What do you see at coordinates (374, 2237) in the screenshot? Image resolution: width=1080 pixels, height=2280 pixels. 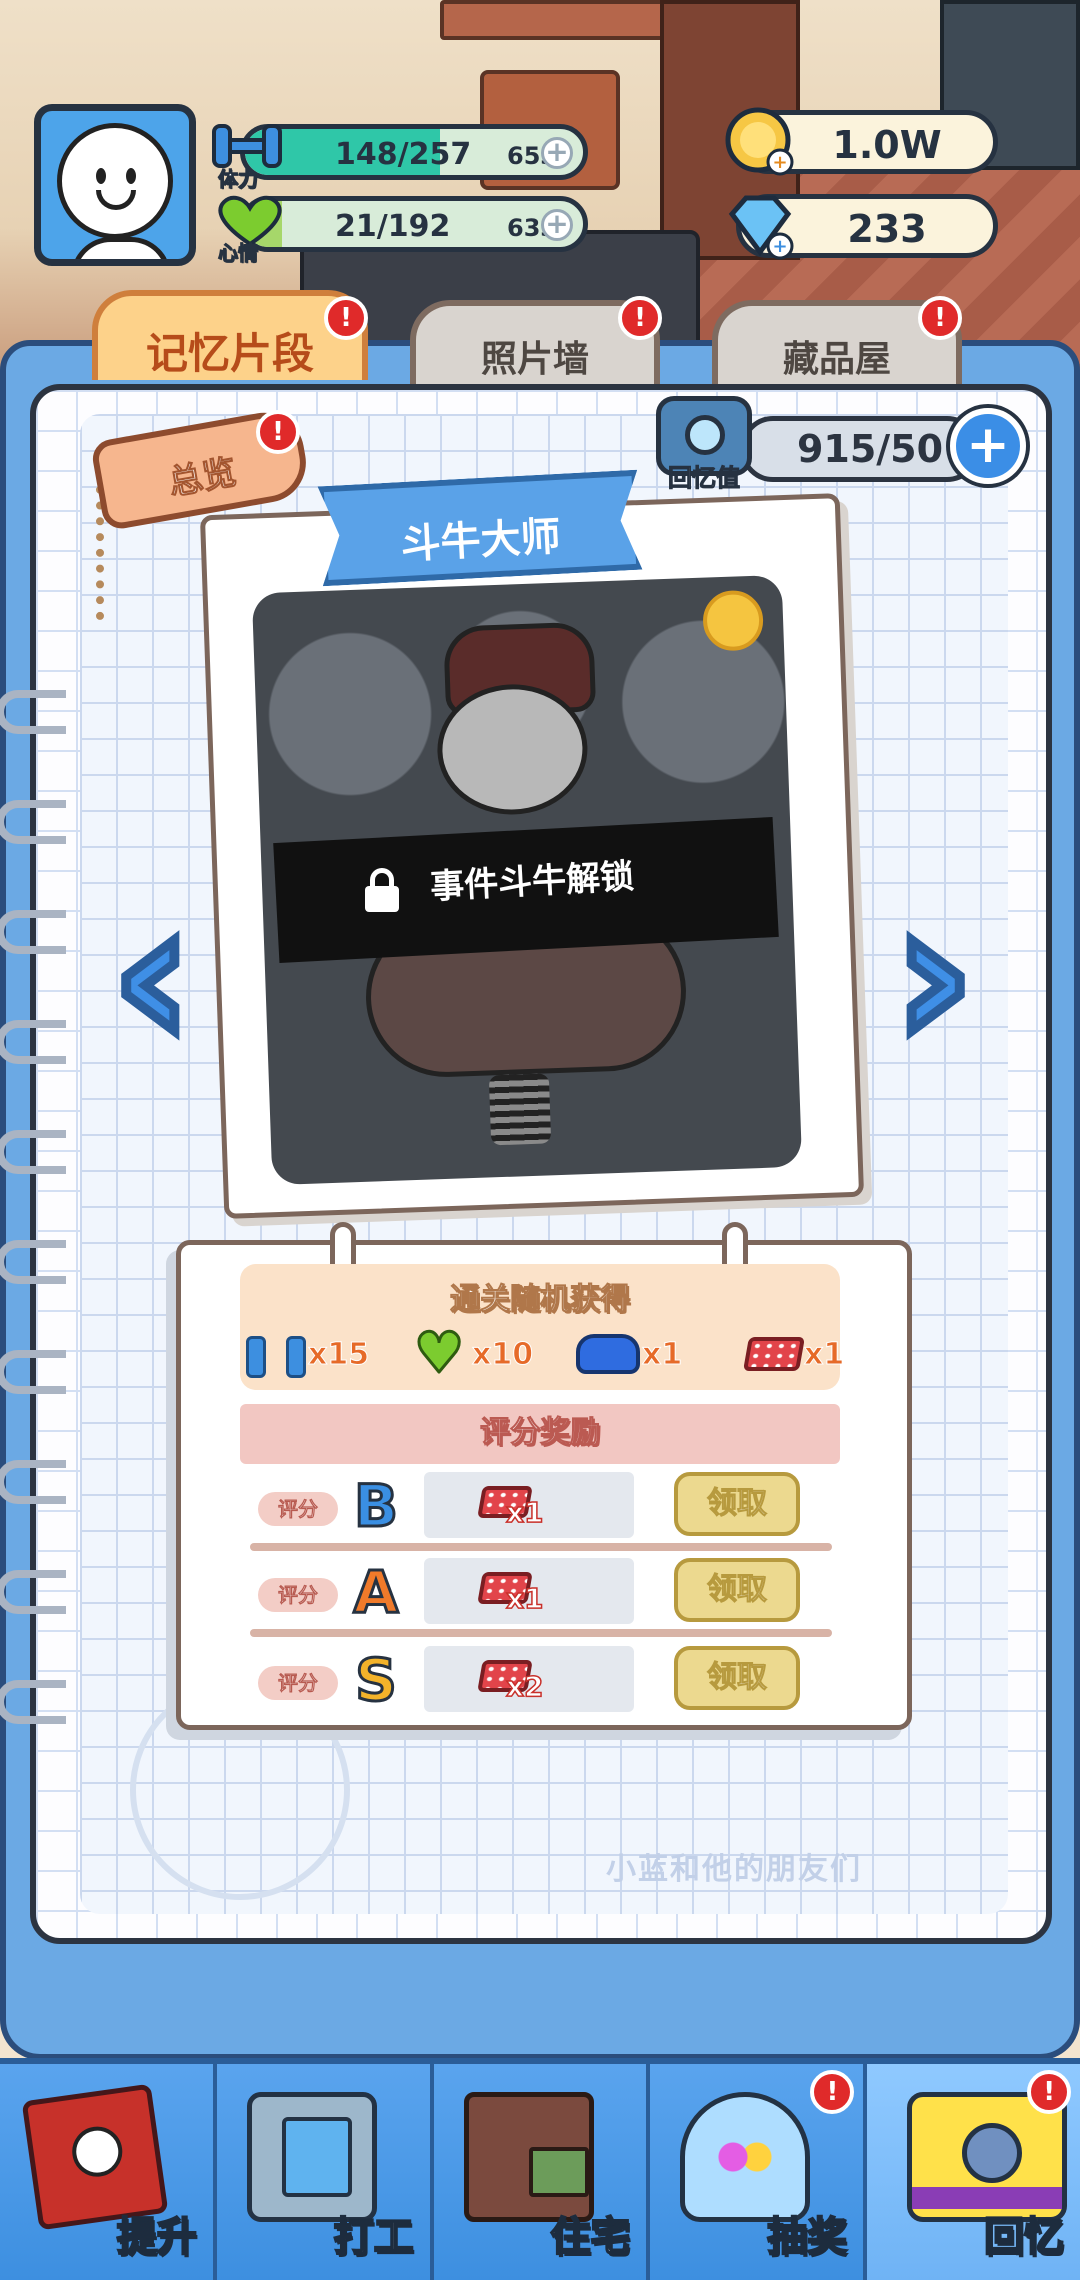 I see `nav-work-label: 打工` at bounding box center [374, 2237].